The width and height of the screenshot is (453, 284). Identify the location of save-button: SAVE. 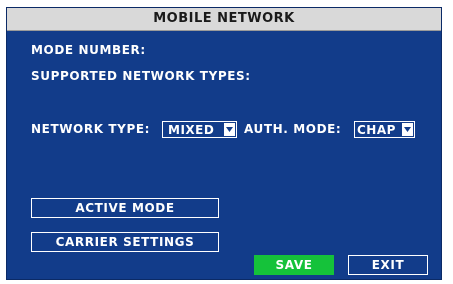
(294, 265).